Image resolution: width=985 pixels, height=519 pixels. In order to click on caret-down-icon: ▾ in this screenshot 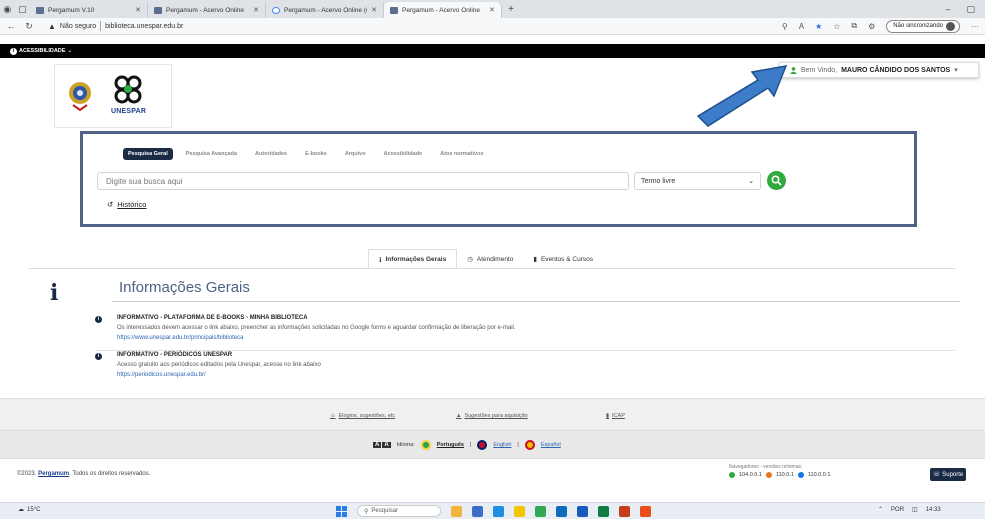, I will do `click(956, 70)`.